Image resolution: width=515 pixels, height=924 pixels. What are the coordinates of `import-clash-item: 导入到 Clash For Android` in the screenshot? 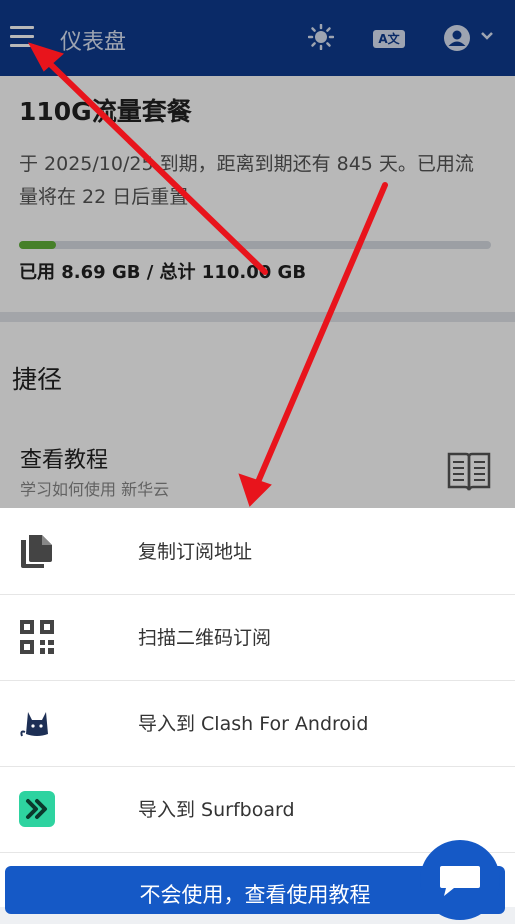 It's located at (257, 723).